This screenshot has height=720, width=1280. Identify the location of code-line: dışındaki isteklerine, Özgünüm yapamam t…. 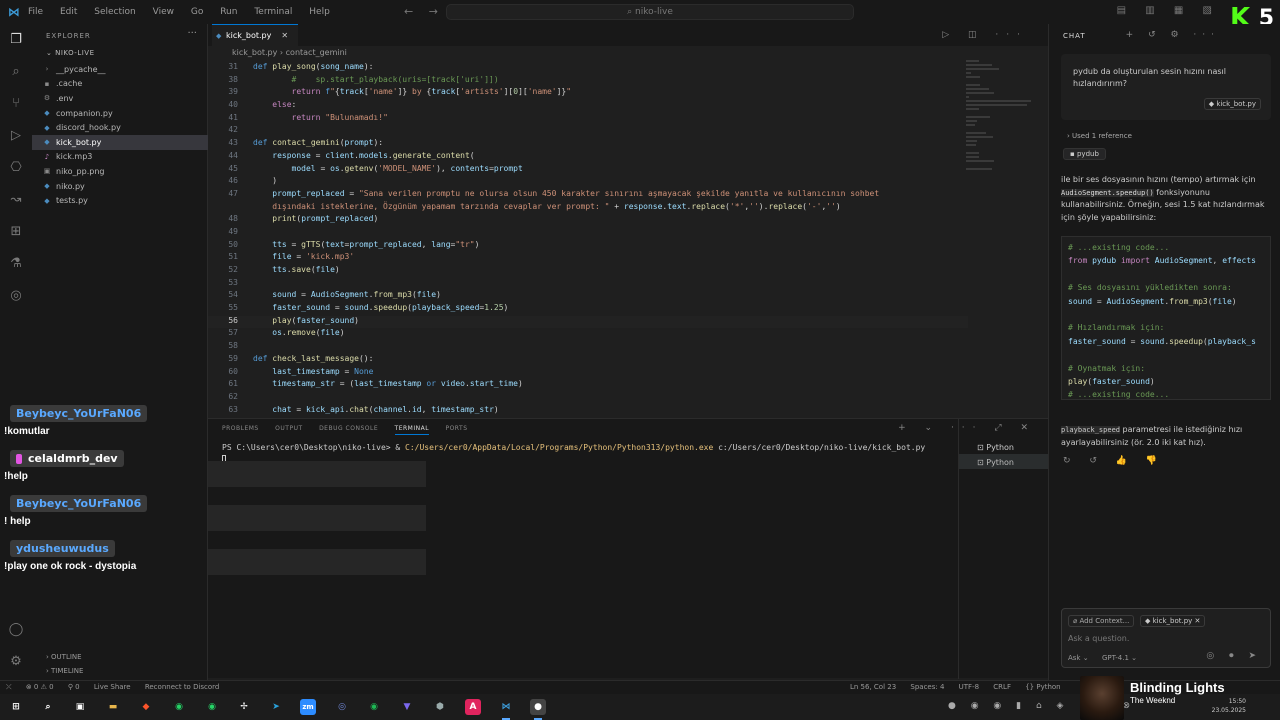
(588, 208).